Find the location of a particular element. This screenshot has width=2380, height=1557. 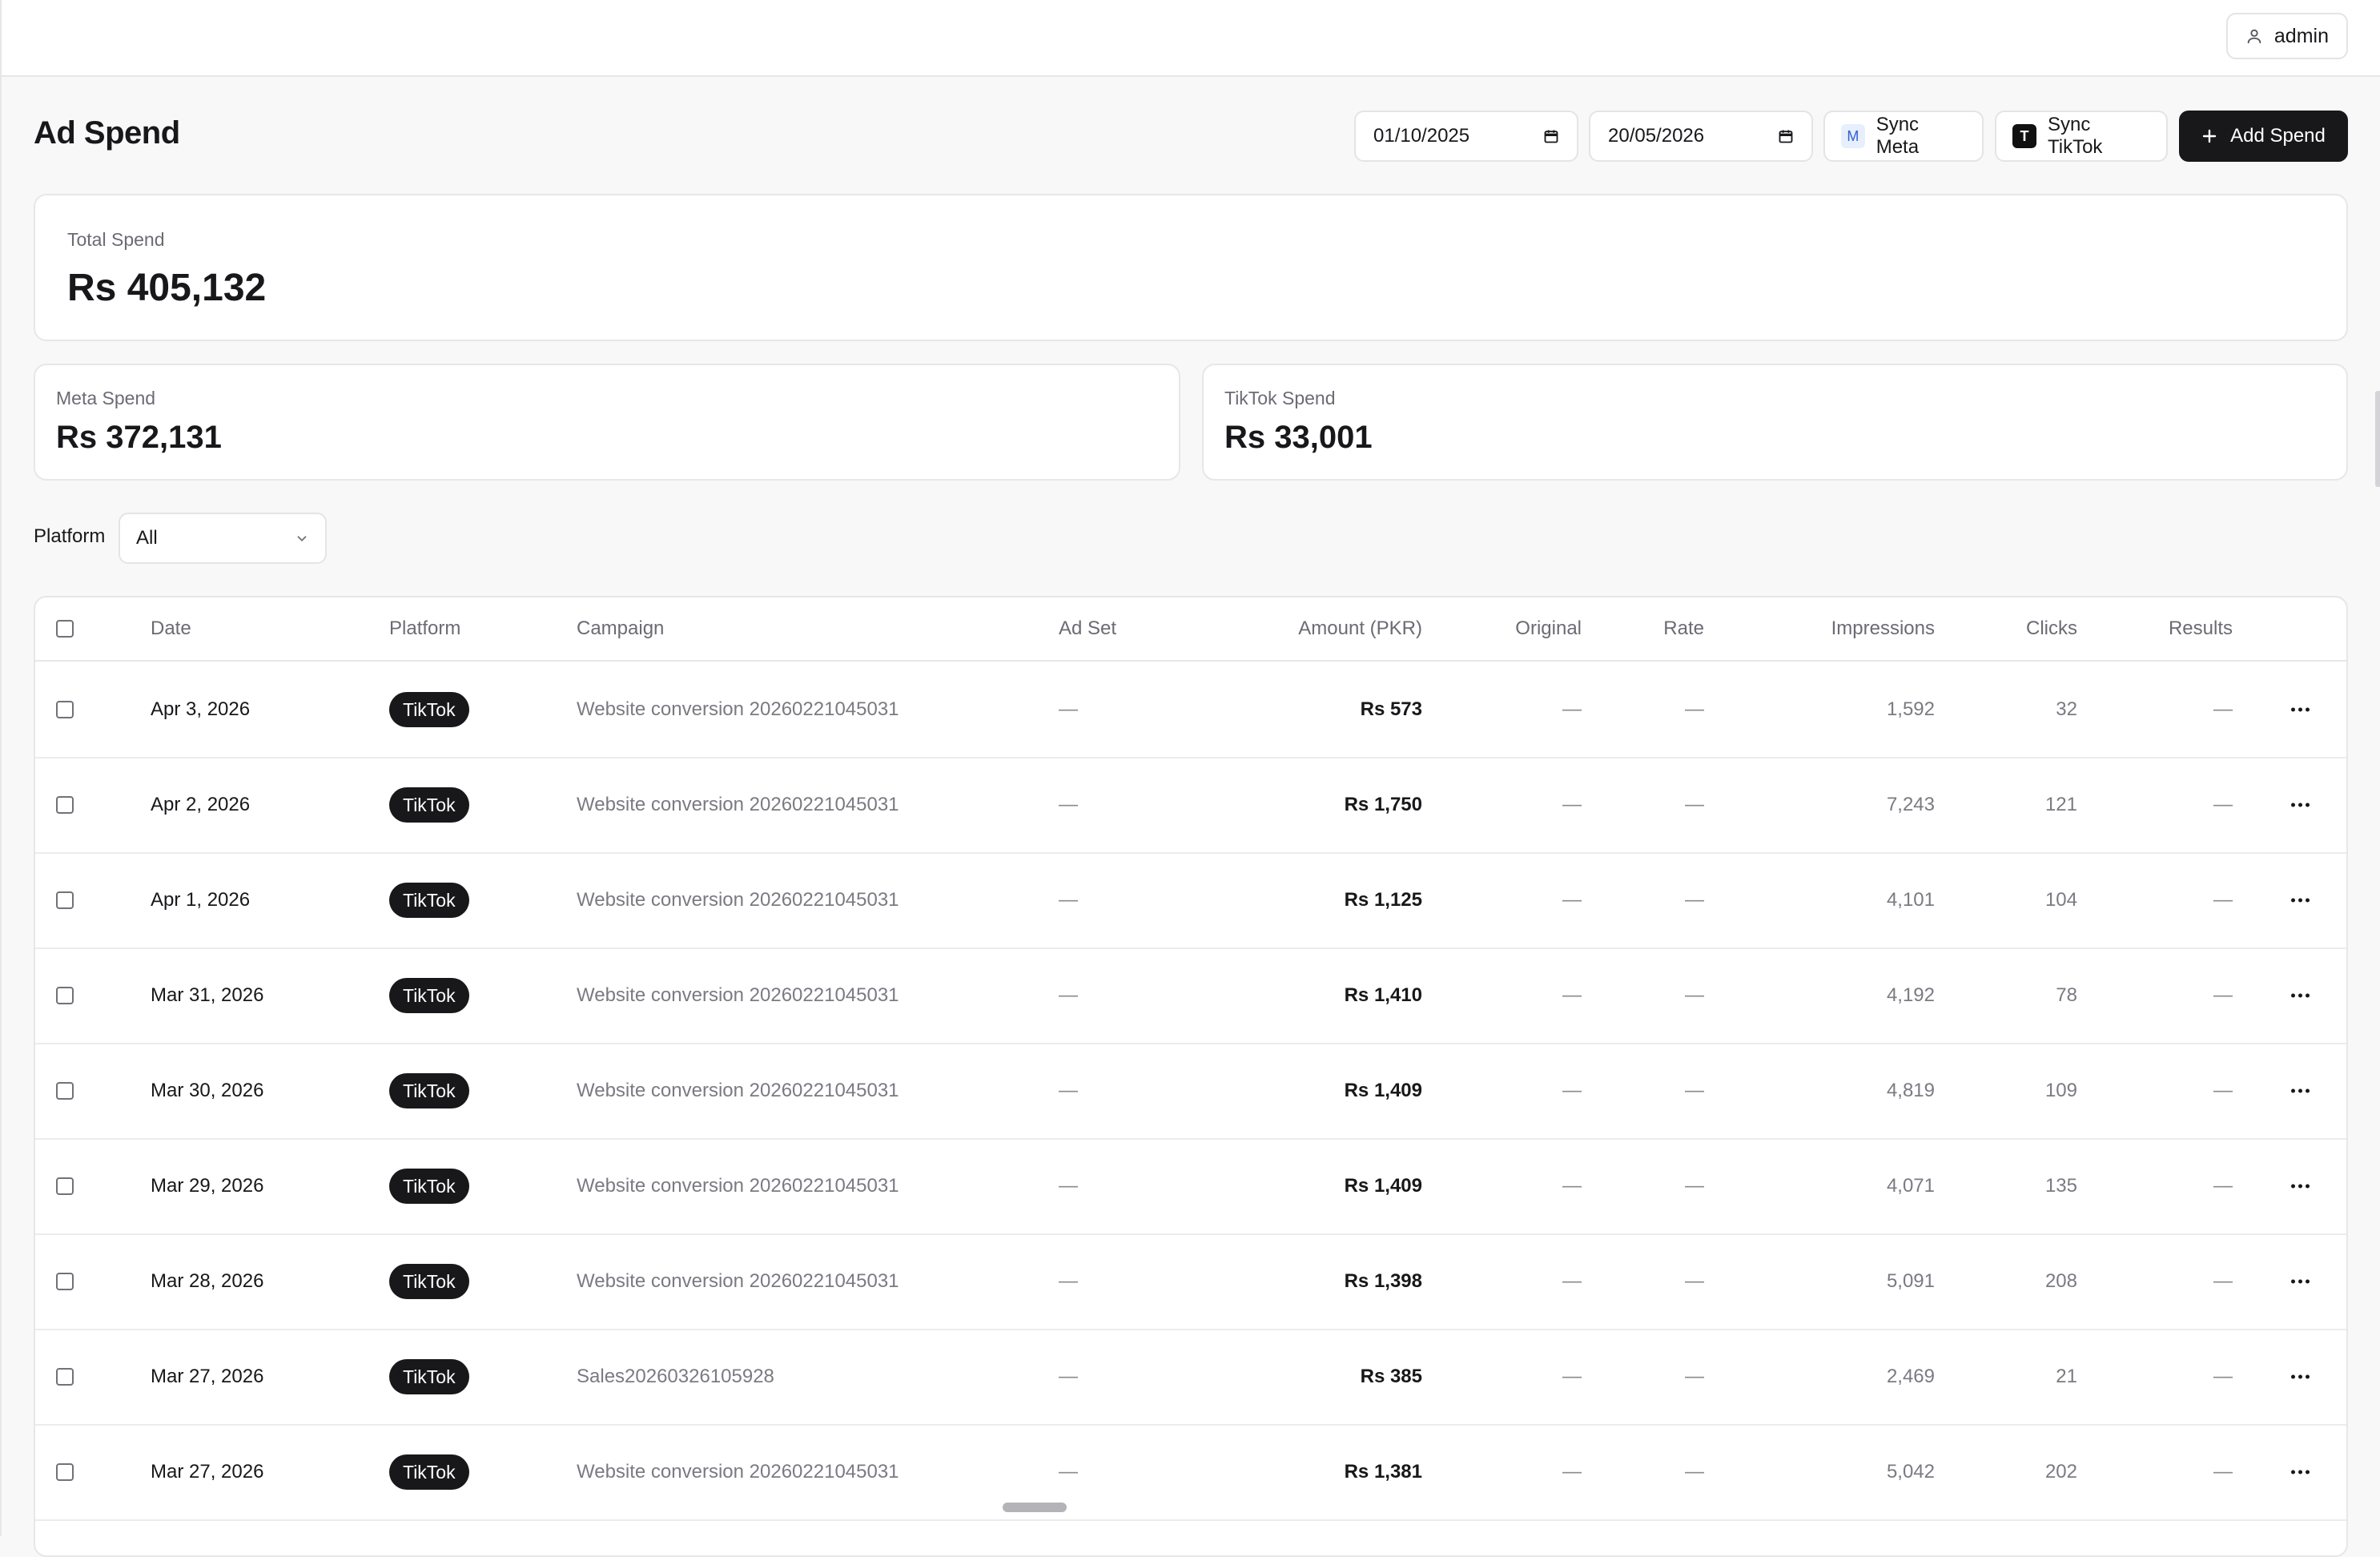

date-from-input: 01/10/2025 is located at coordinates (1466, 136).